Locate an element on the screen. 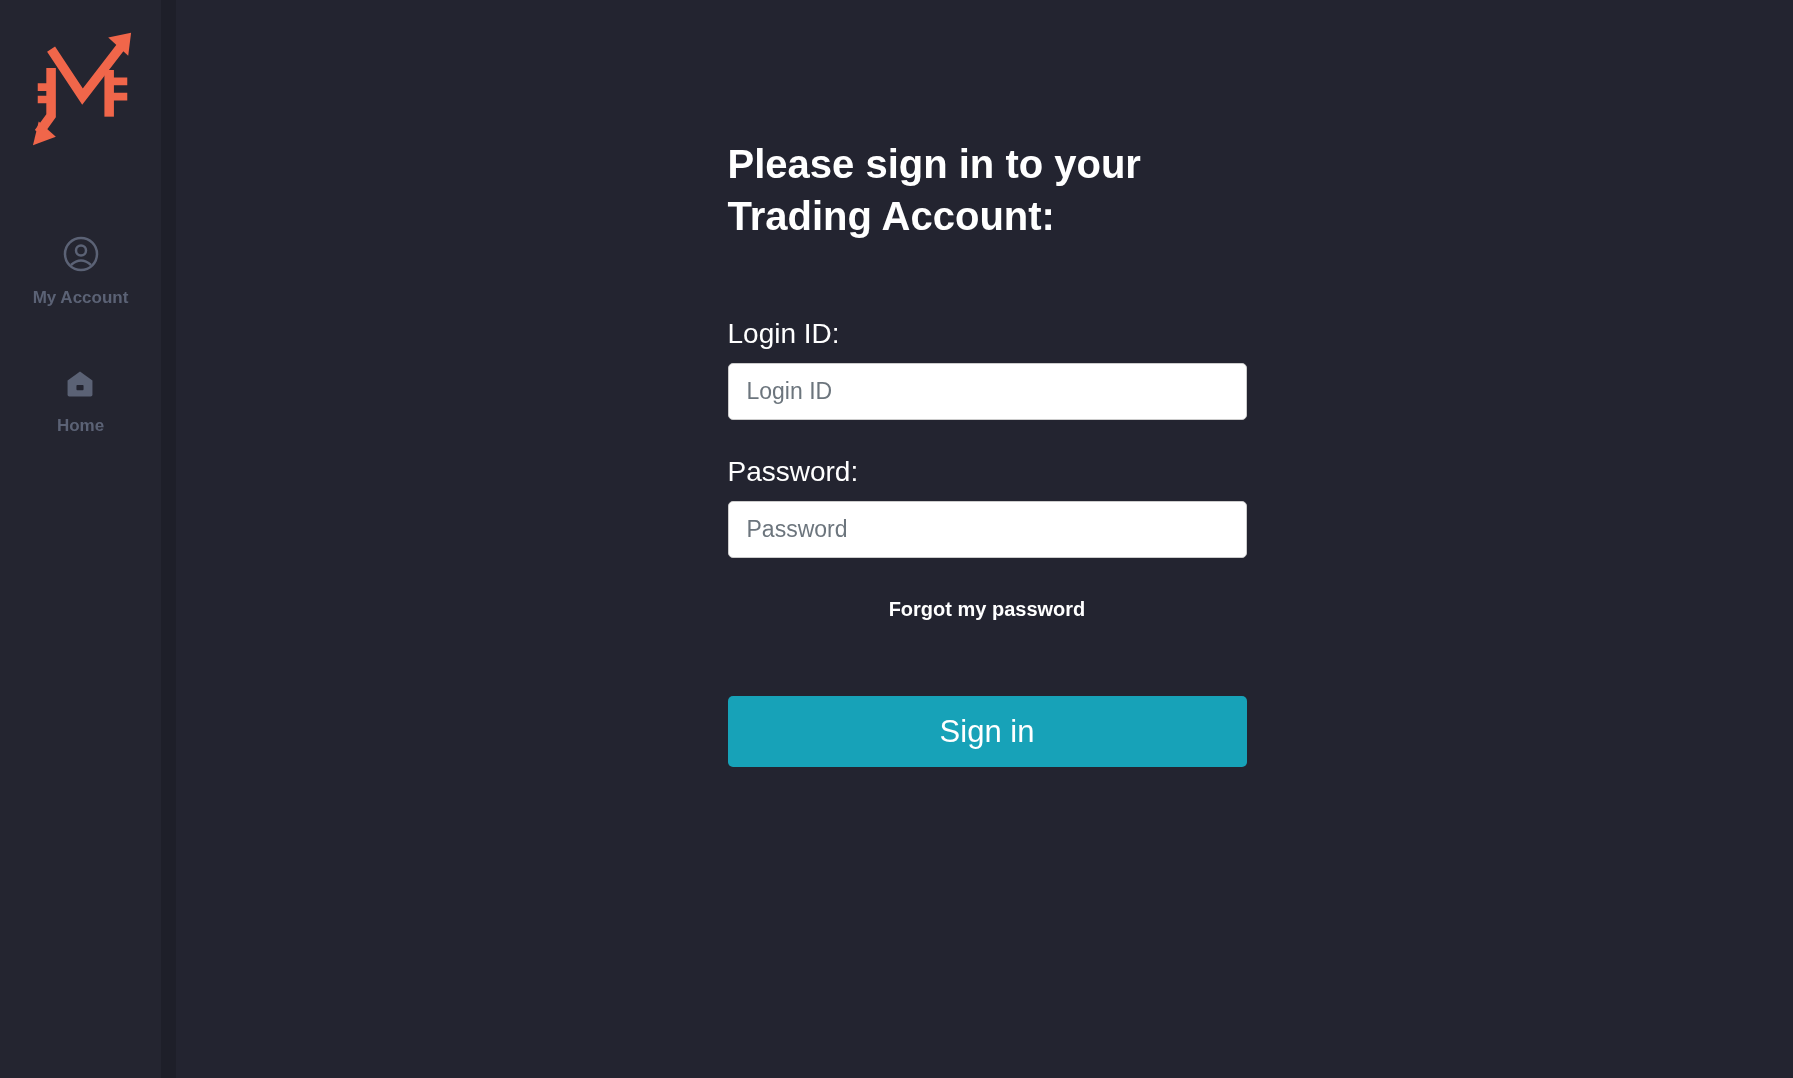 The height and width of the screenshot is (1078, 1793). field-label: Password: is located at coordinates (793, 472).